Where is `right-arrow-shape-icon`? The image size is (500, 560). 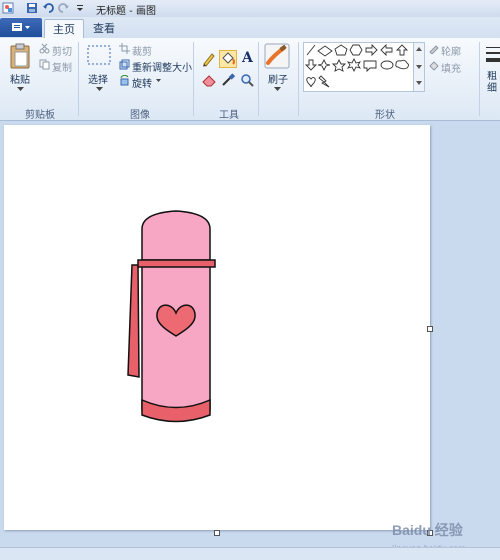
right-arrow-shape-icon is located at coordinates (371, 50).